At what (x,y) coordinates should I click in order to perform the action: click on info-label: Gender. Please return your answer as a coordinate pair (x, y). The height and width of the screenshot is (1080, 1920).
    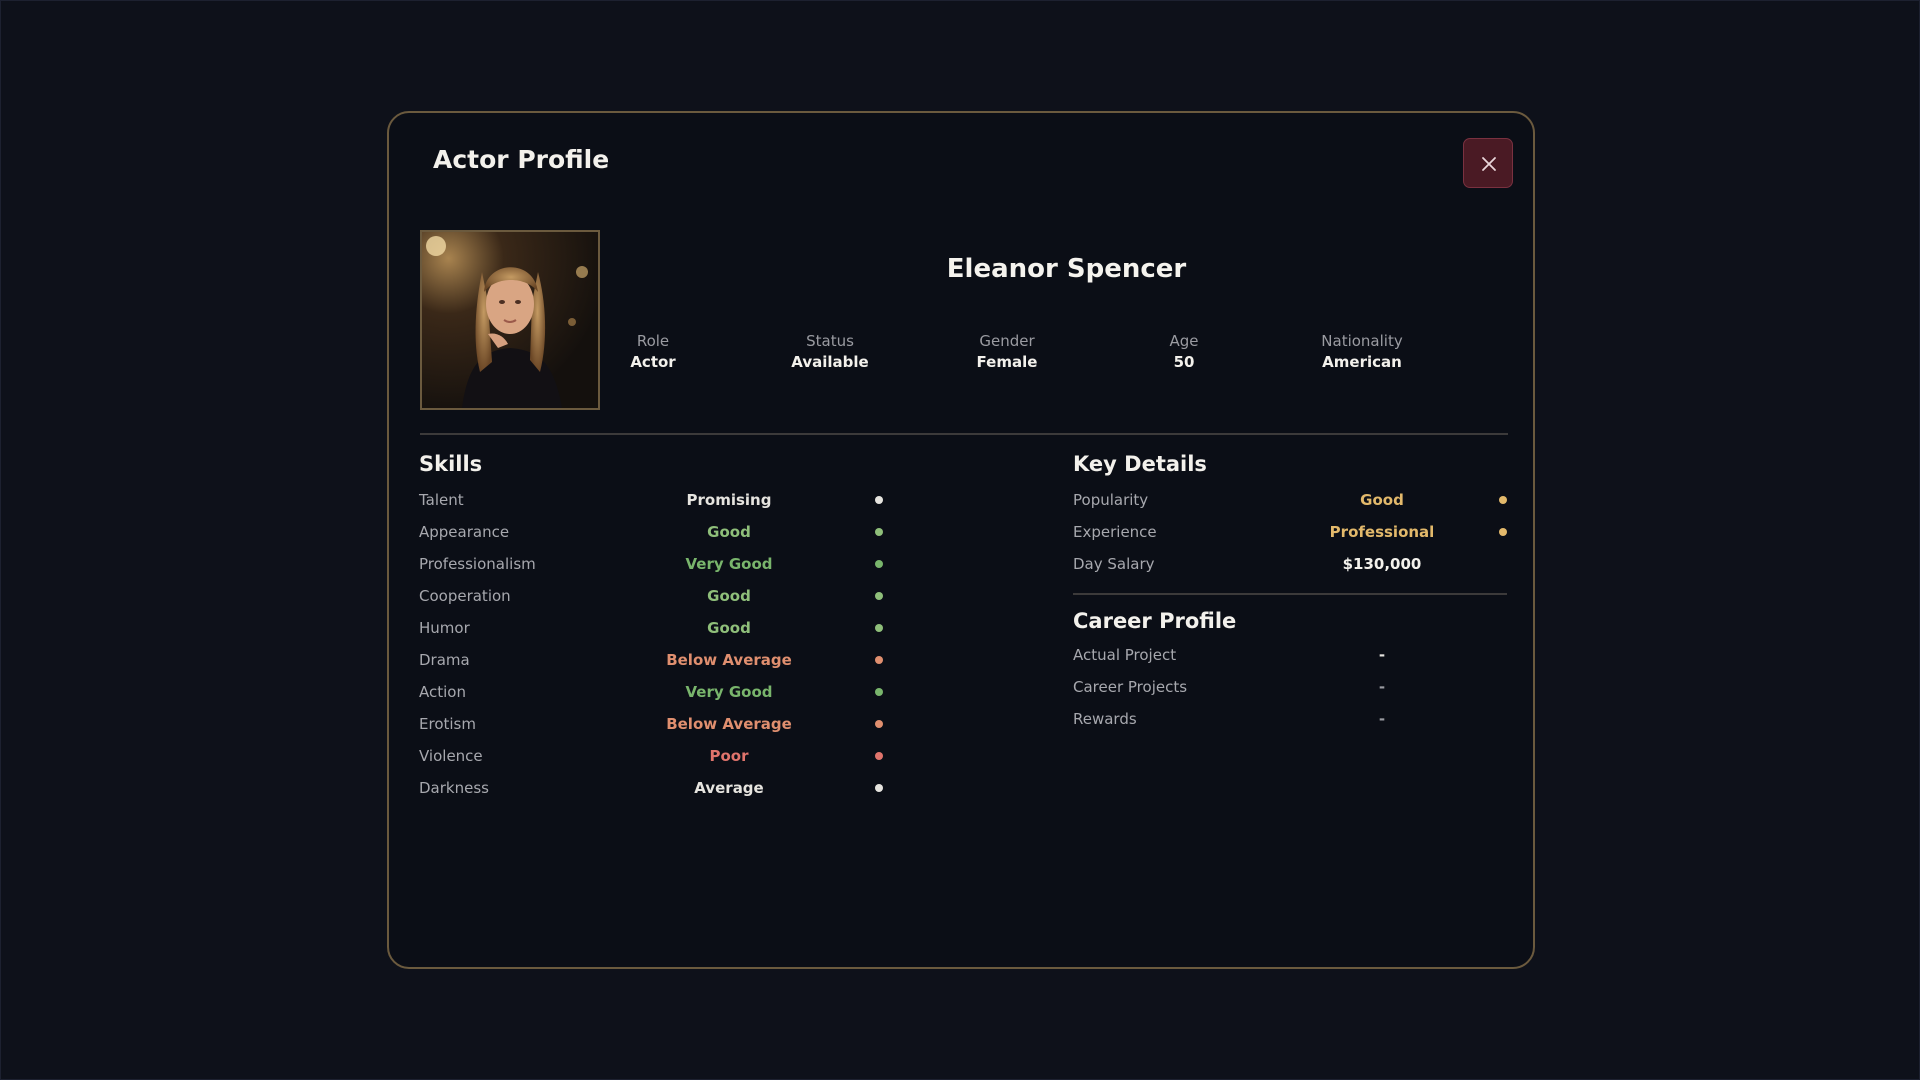
    Looking at the image, I should click on (1007, 341).